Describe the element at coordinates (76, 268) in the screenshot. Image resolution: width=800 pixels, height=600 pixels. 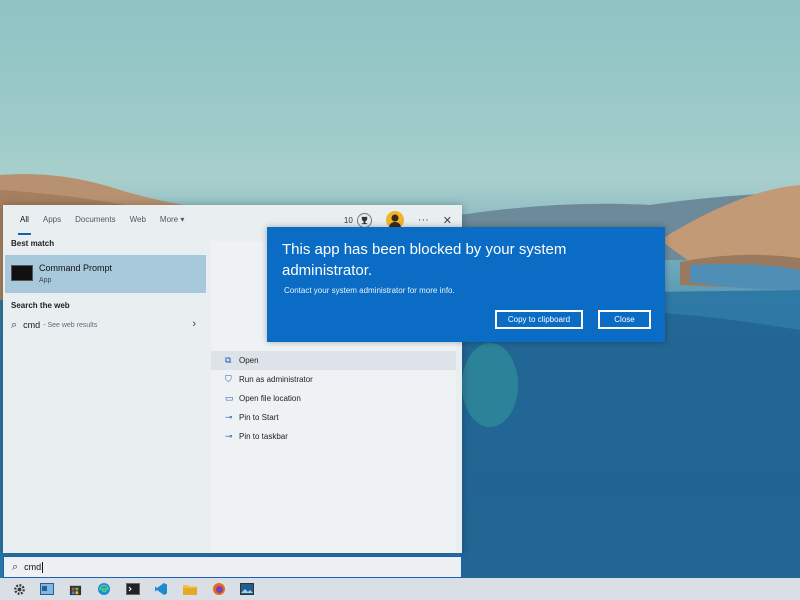
I see `best-match-title: Command Prompt` at that location.